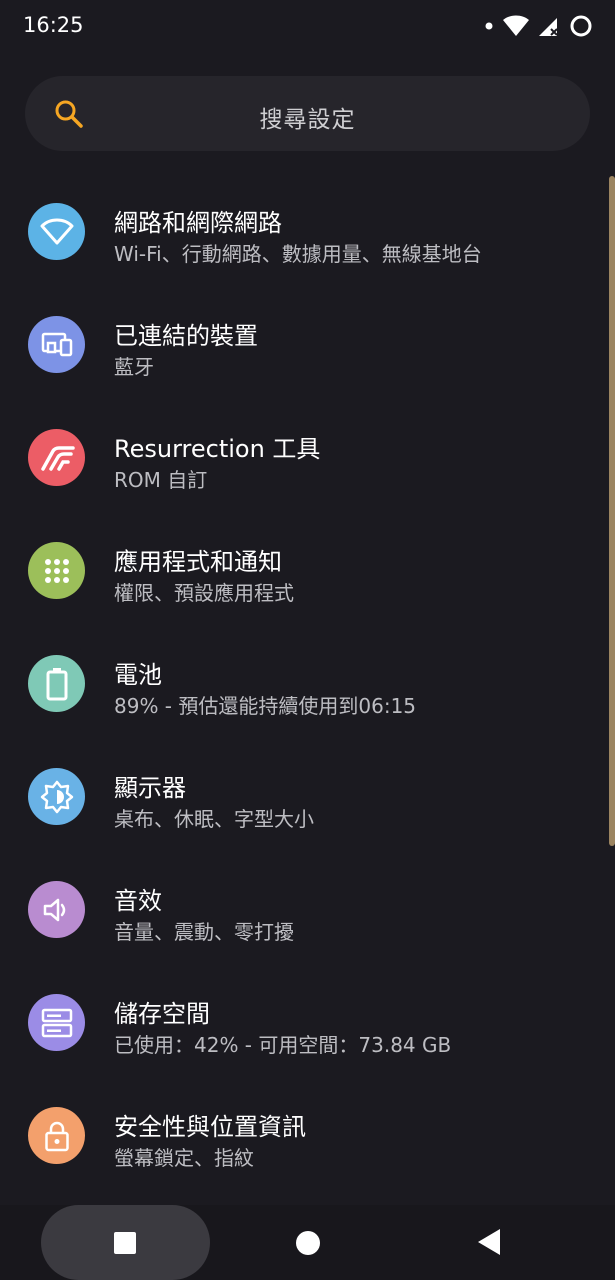 This screenshot has width=615, height=1280. What do you see at coordinates (612, 511) in the screenshot?
I see `scrollbar` at bounding box center [612, 511].